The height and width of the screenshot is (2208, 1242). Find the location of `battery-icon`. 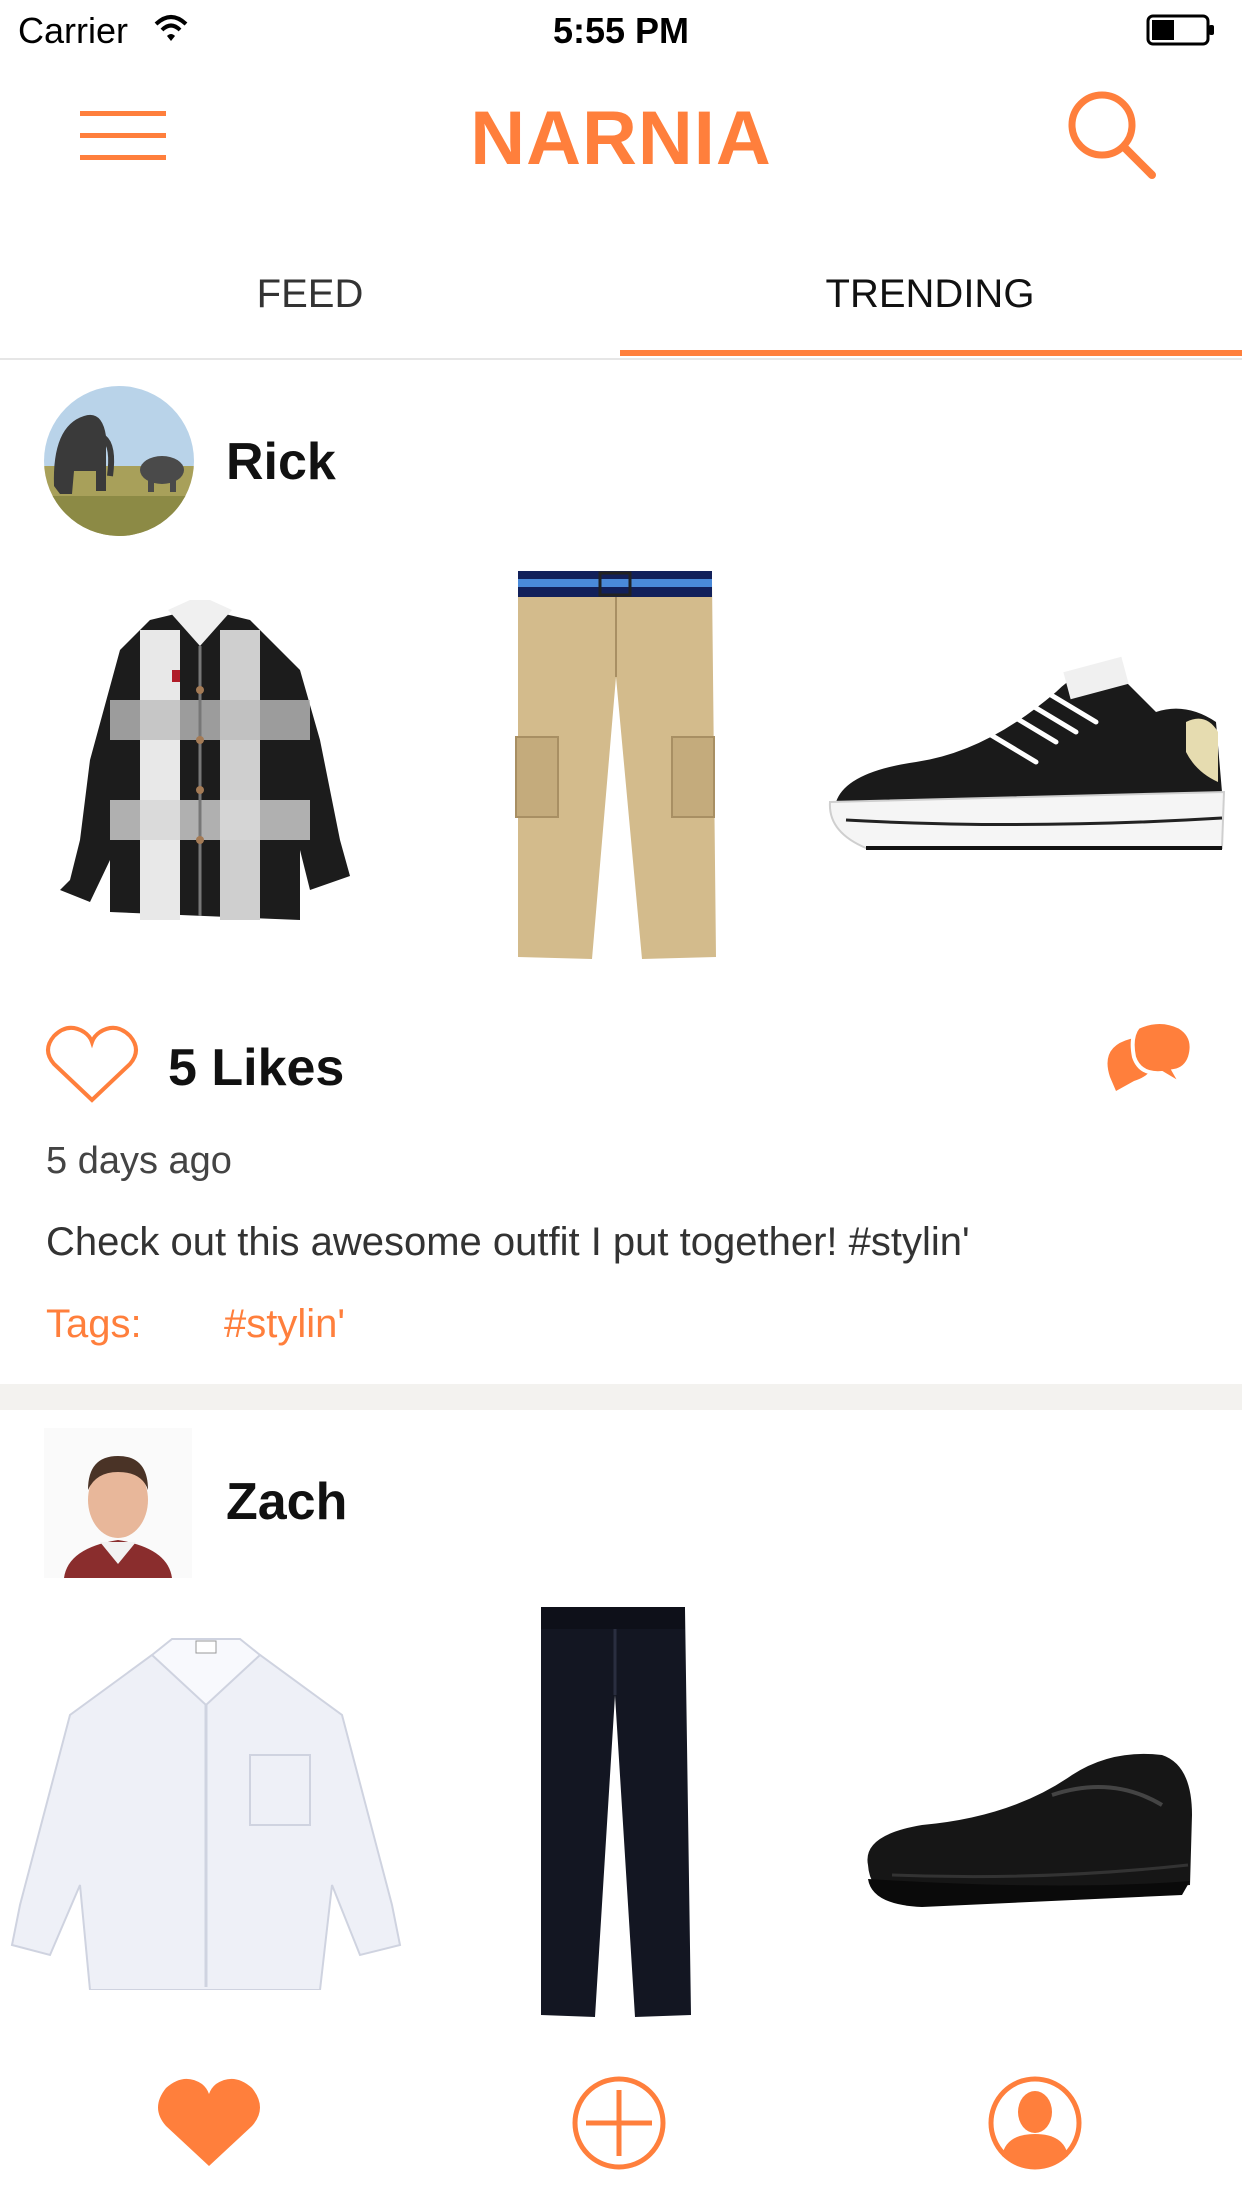

battery-icon is located at coordinates (1180, 30).